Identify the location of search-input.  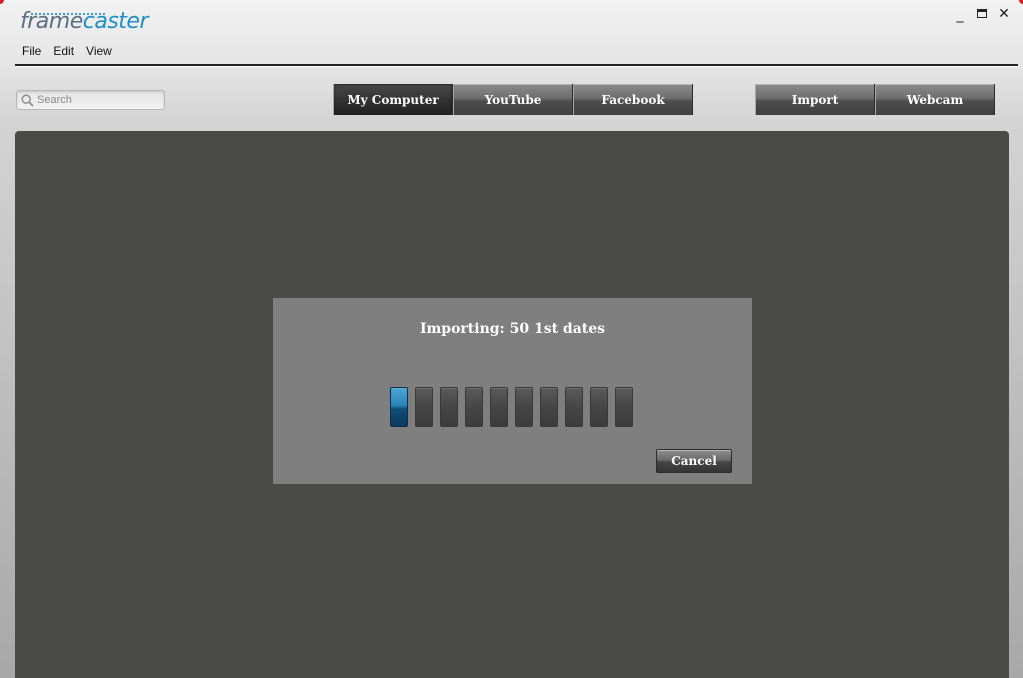
(97, 100).